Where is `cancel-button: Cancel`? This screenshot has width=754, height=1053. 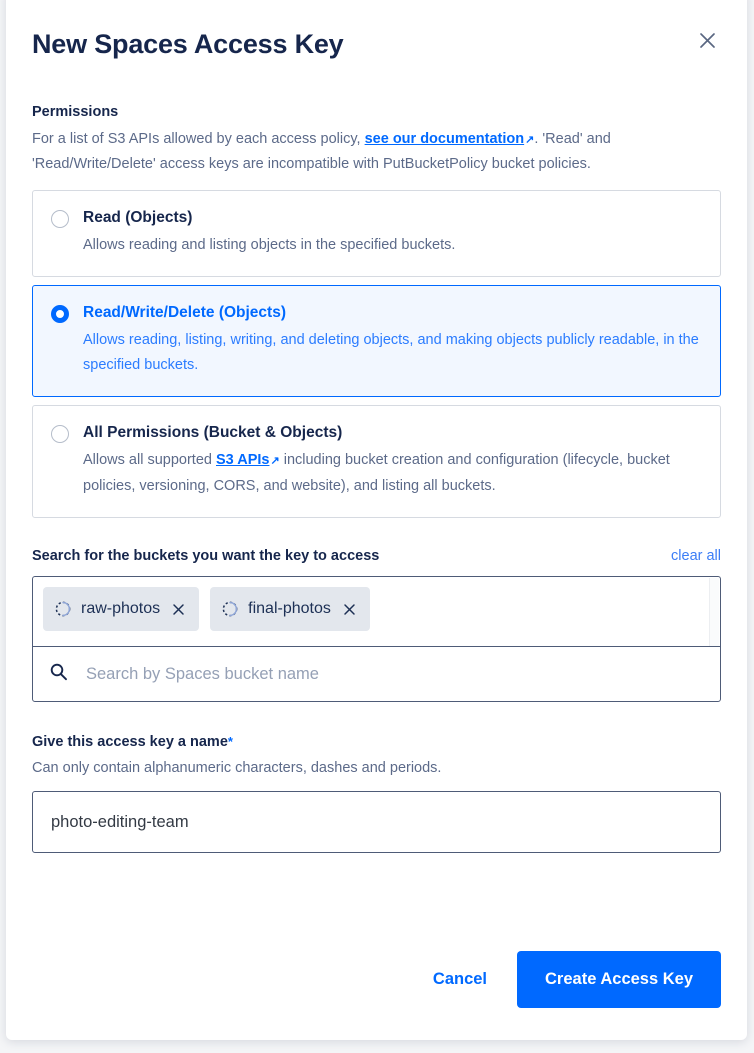
cancel-button: Cancel is located at coordinates (460, 979).